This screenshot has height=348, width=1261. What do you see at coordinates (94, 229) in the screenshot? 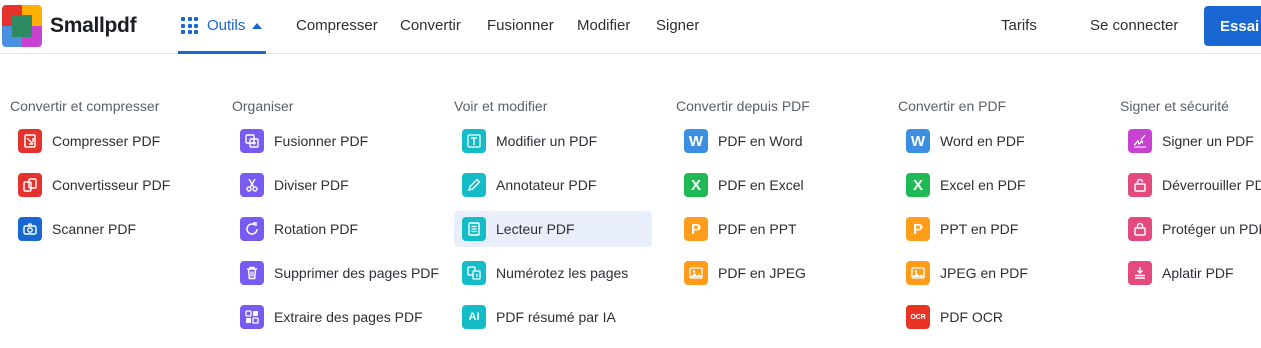
I see `menu-item-label: Scanner PDF` at bounding box center [94, 229].